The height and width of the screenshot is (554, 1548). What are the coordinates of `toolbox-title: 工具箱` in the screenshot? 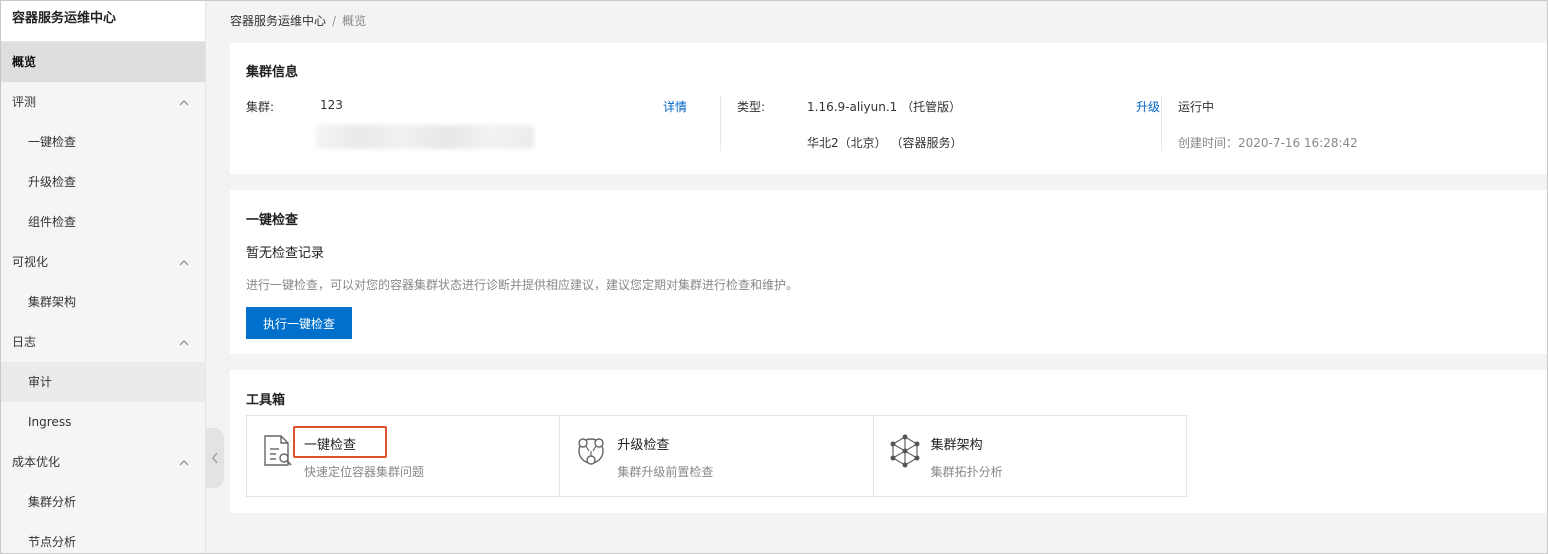 It's located at (266, 400).